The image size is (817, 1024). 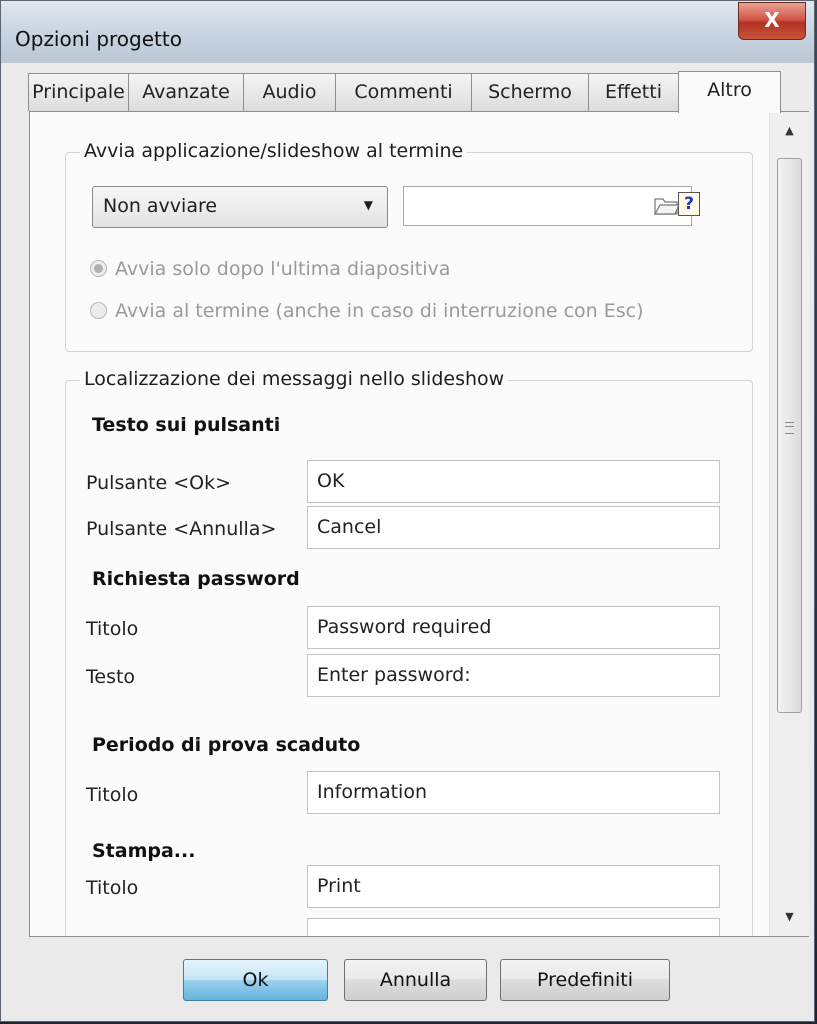 I want to click on folder-open-icon, so click(x=667, y=205).